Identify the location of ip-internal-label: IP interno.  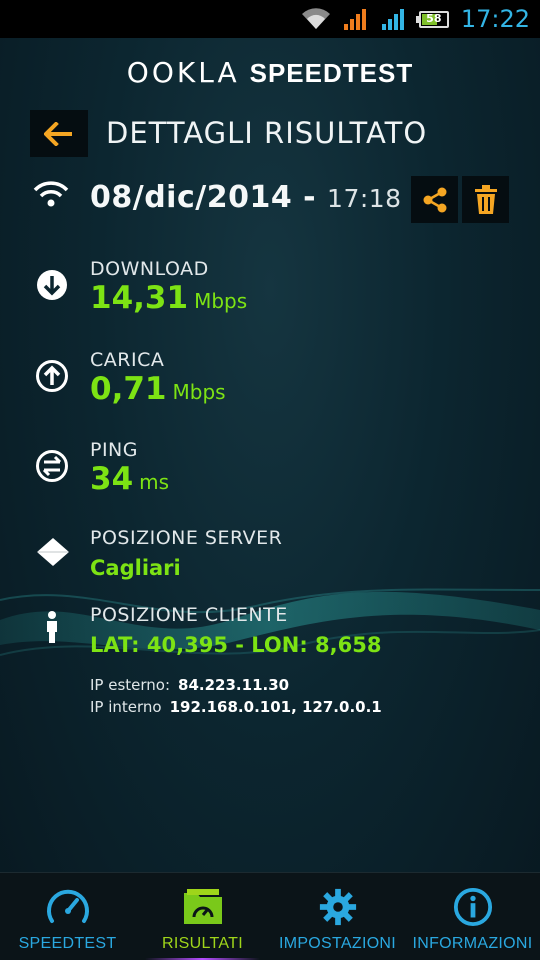
(126, 707).